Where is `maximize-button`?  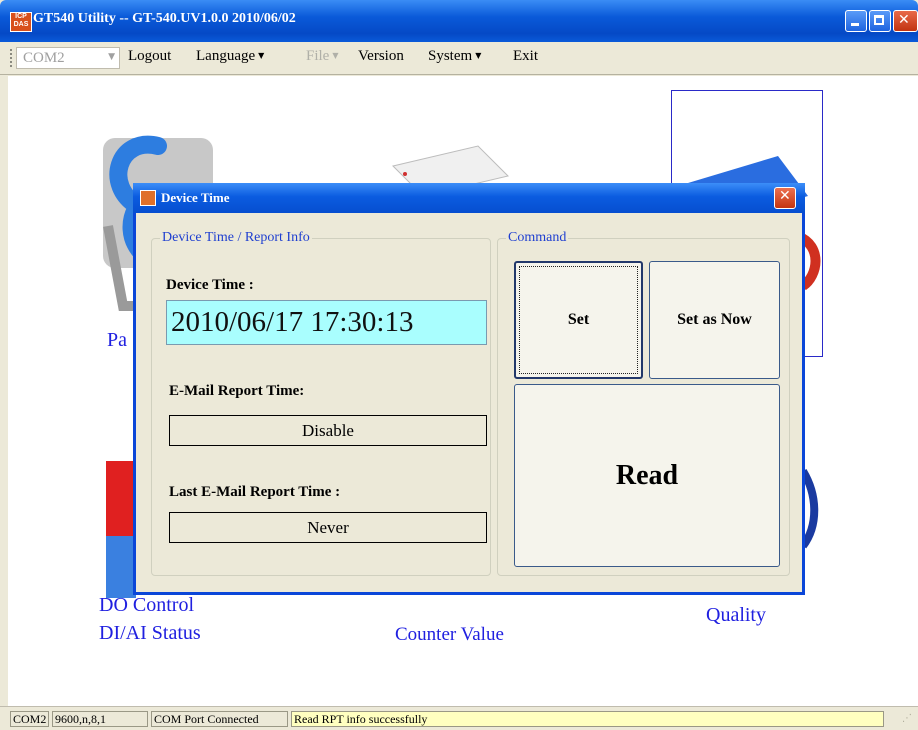
maximize-button is located at coordinates (880, 21).